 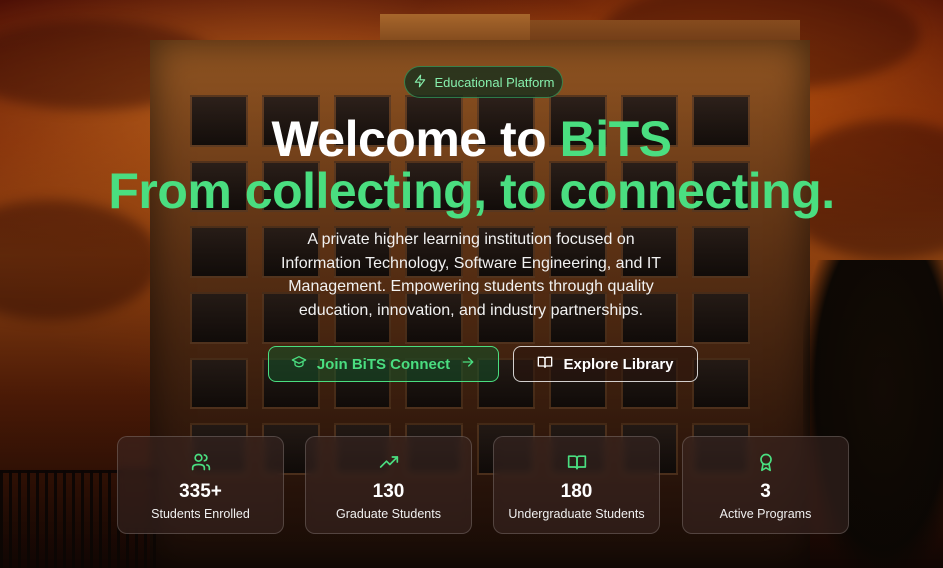 What do you see at coordinates (576, 491) in the screenshot?
I see `stat-value: 180` at bounding box center [576, 491].